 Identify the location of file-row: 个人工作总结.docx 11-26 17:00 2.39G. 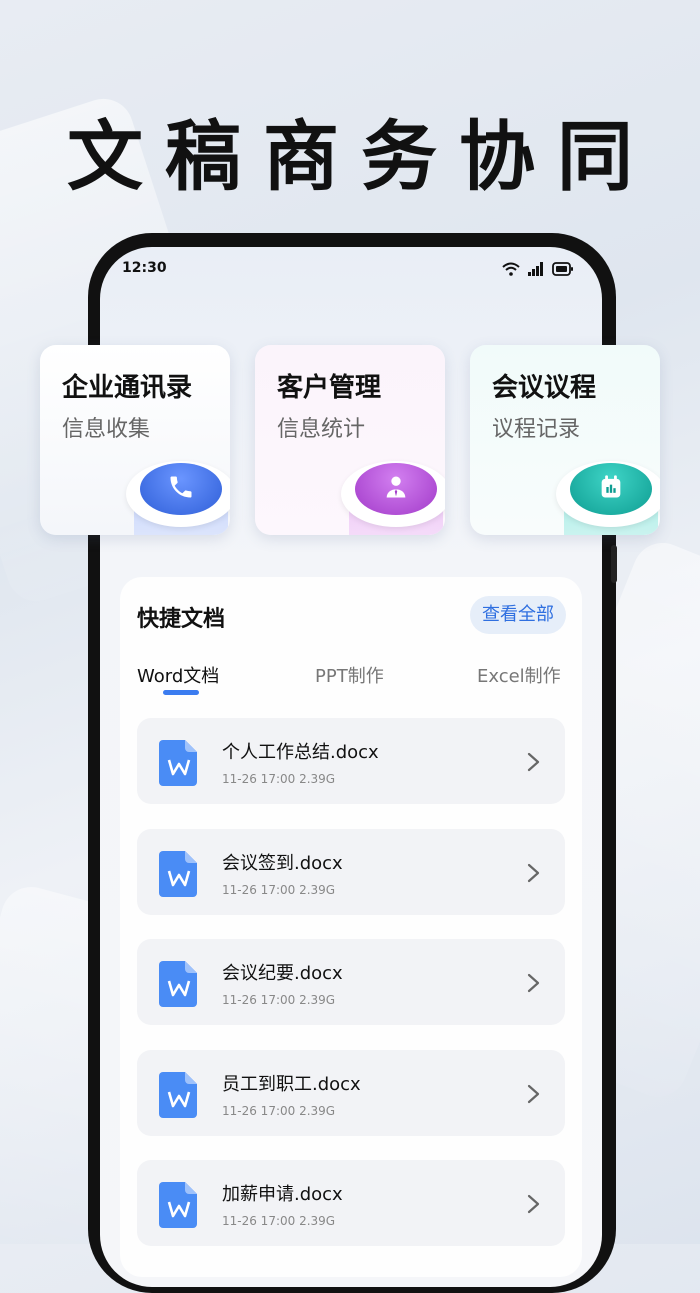
(351, 761).